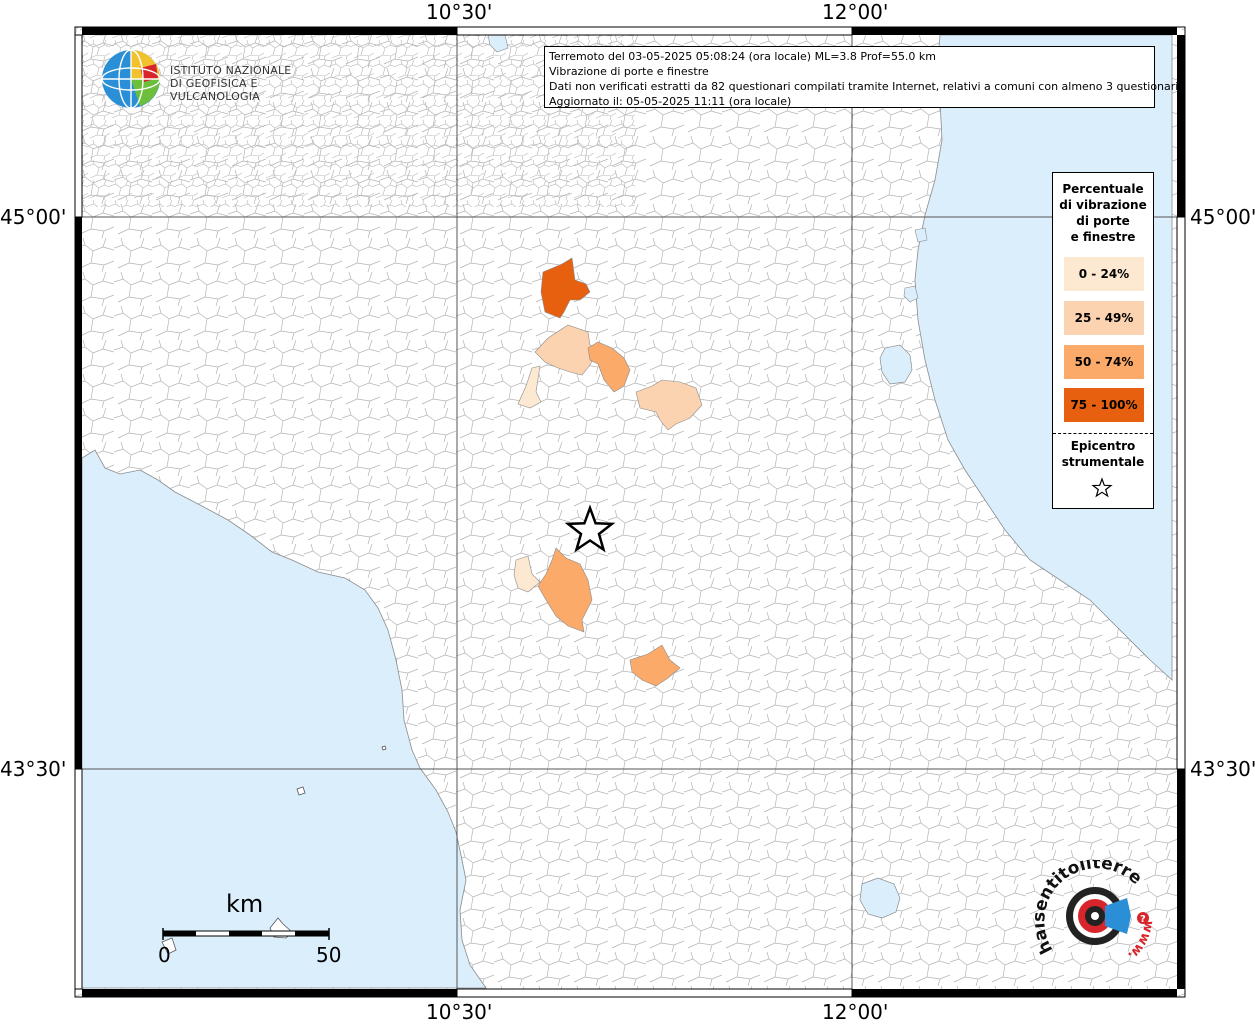 This screenshot has width=1255, height=1024. Describe the element at coordinates (1103, 454) in the screenshot. I see `legend-epicenter-label: Epicentro strumentale` at that location.